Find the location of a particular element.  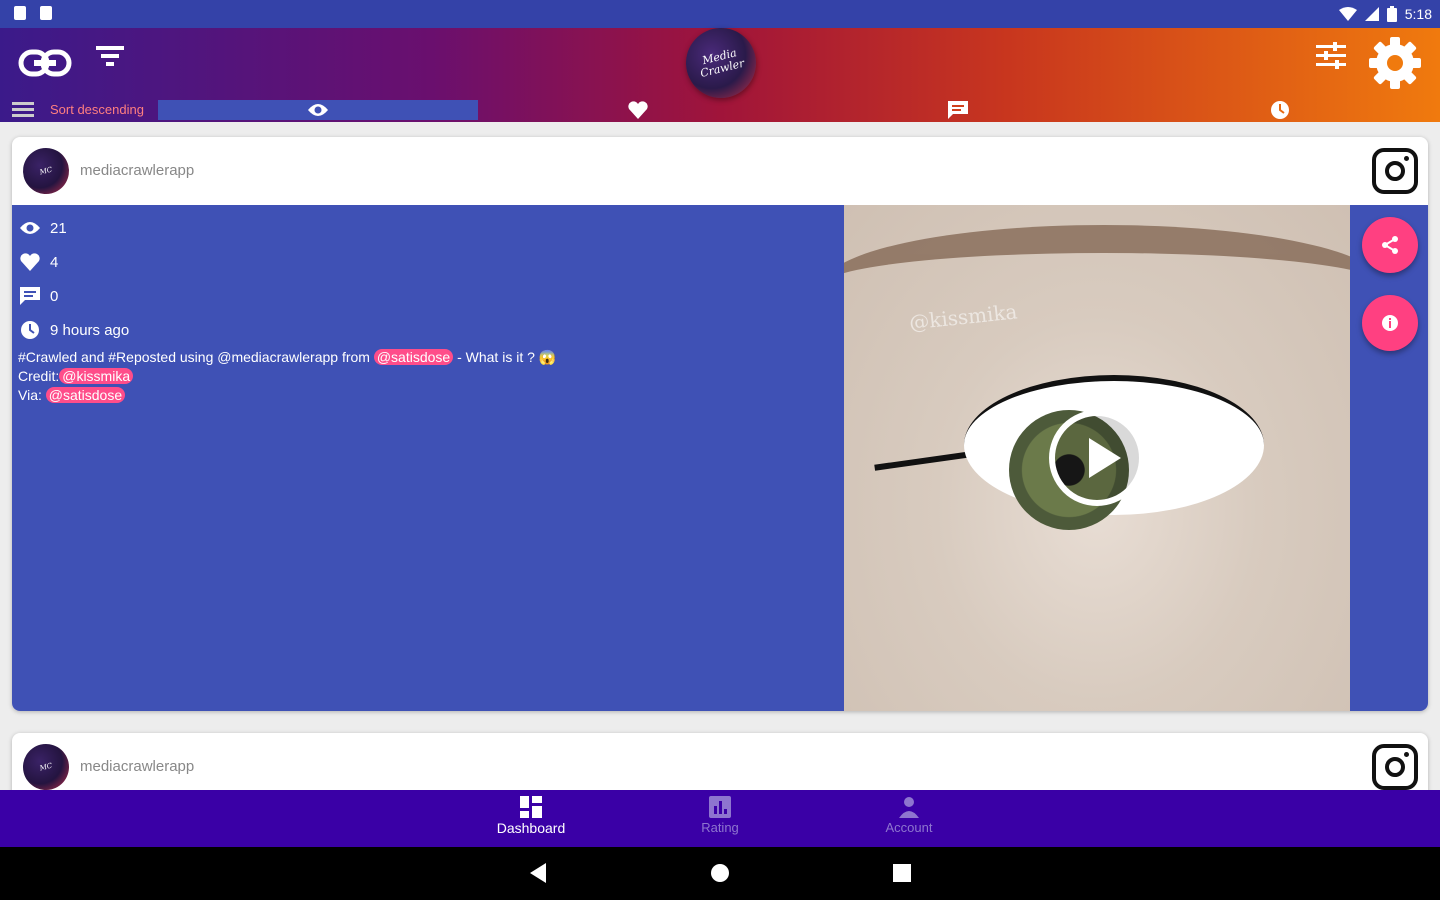

comments-stat: 0 is located at coordinates (73, 296).